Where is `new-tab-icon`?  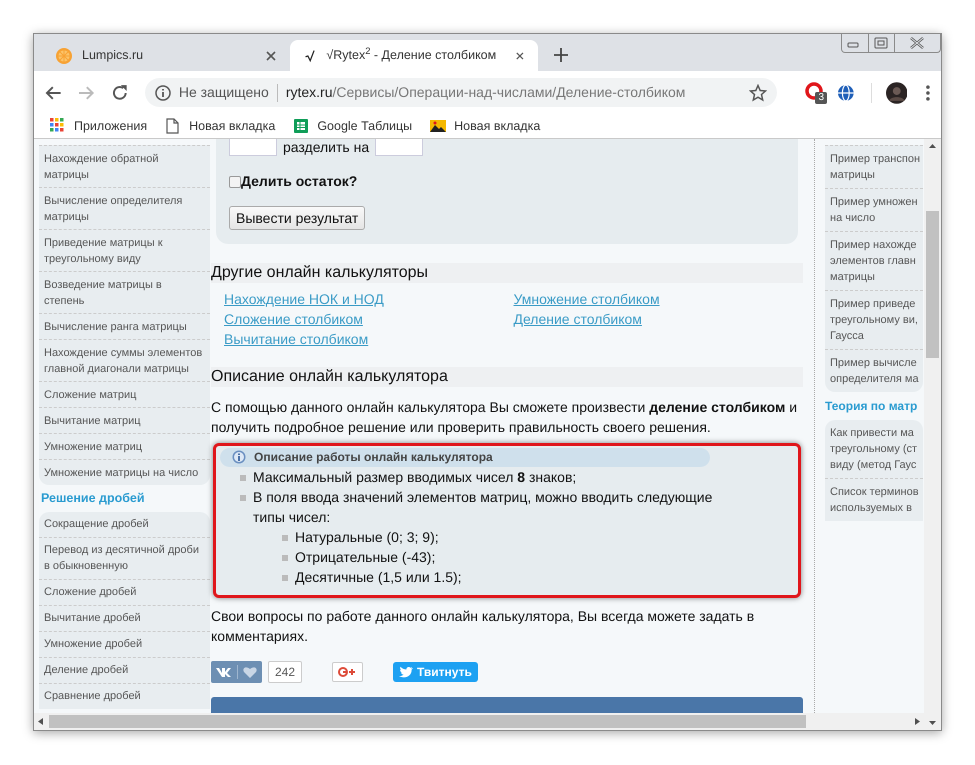 new-tab-icon is located at coordinates (561, 55).